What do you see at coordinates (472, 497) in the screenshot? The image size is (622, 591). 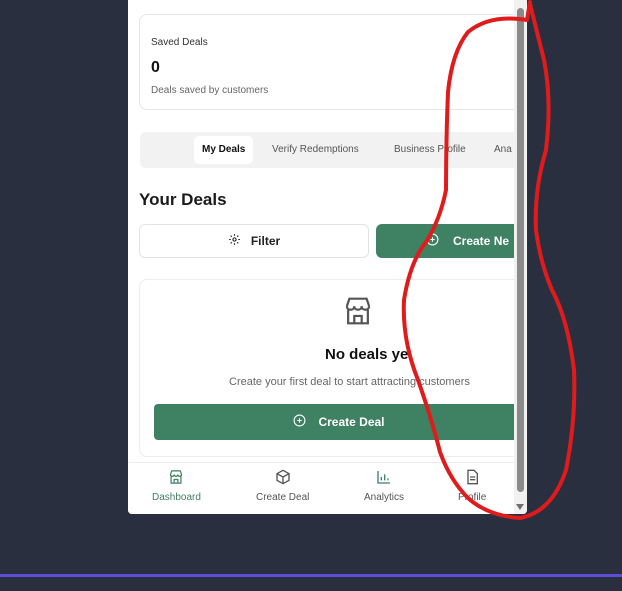 I see `nav-label: Profile` at bounding box center [472, 497].